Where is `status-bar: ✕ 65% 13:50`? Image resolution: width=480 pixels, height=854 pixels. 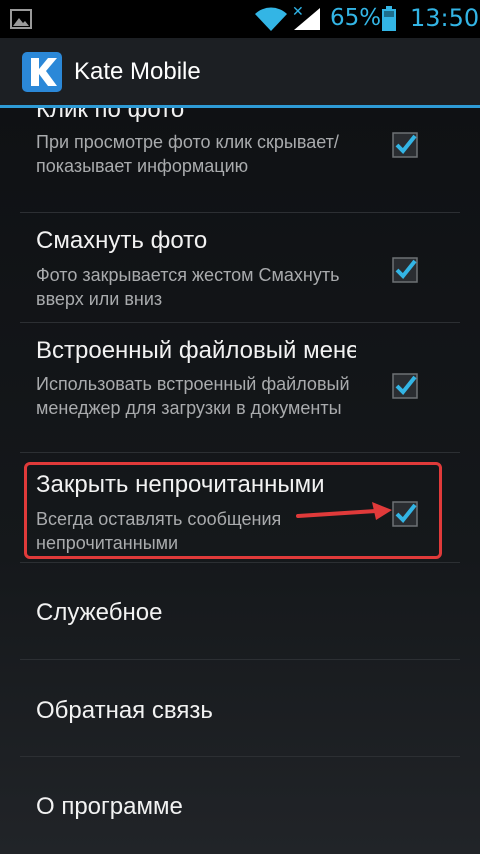 status-bar: ✕ 65% 13:50 is located at coordinates (240, 19).